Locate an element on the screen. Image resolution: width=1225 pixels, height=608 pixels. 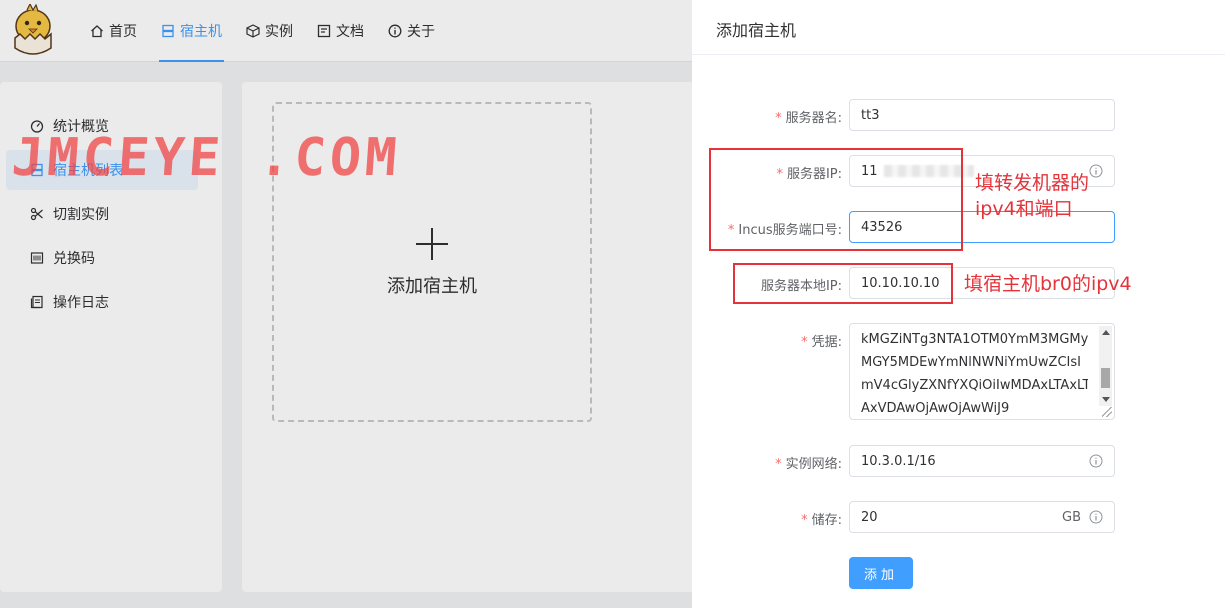
annotation-host-note: 填宿主机br0的ipv4 is located at coordinates (1048, 284).